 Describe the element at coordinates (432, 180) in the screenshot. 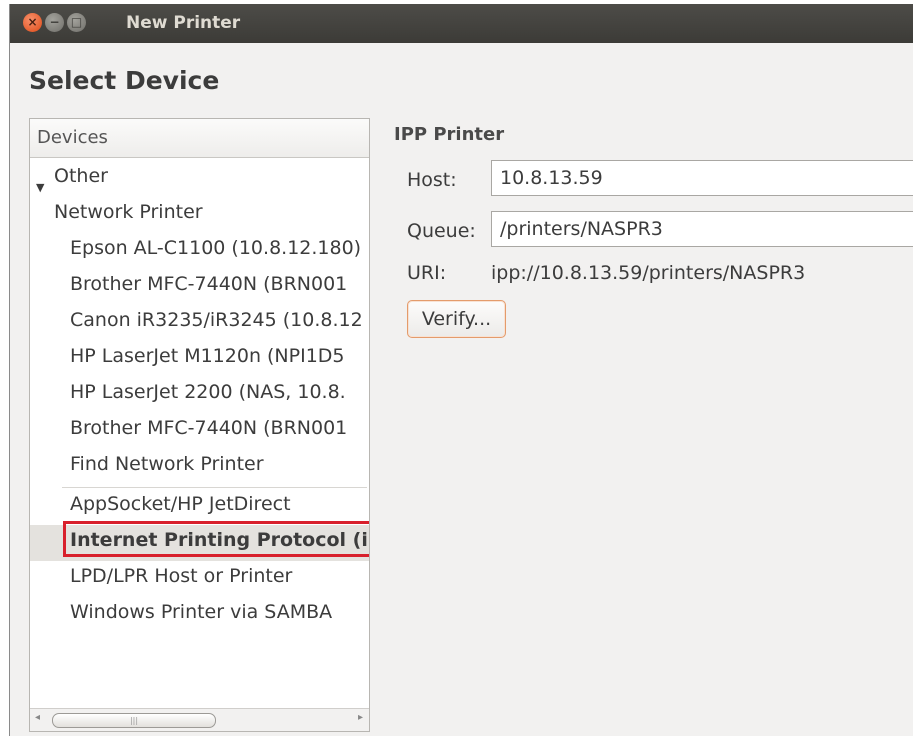

I see `host-label: Host:` at that location.